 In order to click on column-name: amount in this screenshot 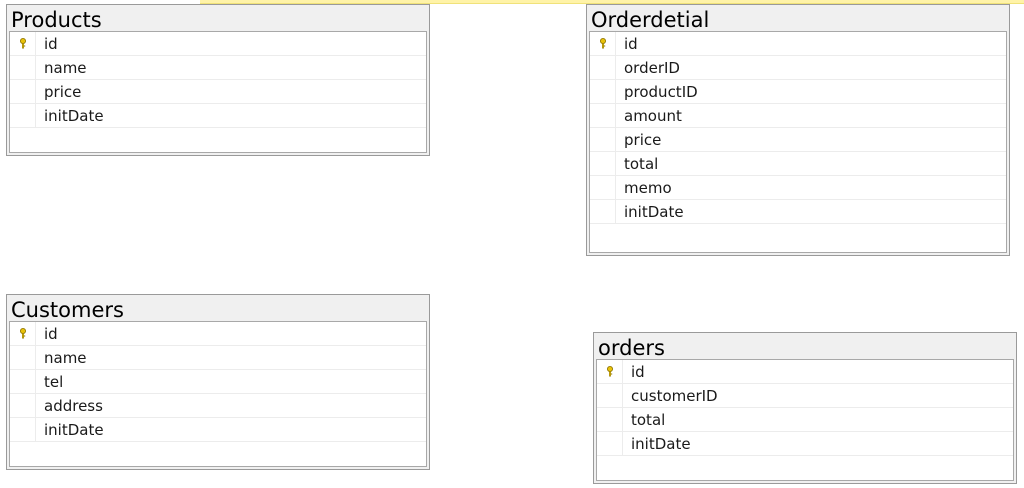, I will do `click(653, 115)`.